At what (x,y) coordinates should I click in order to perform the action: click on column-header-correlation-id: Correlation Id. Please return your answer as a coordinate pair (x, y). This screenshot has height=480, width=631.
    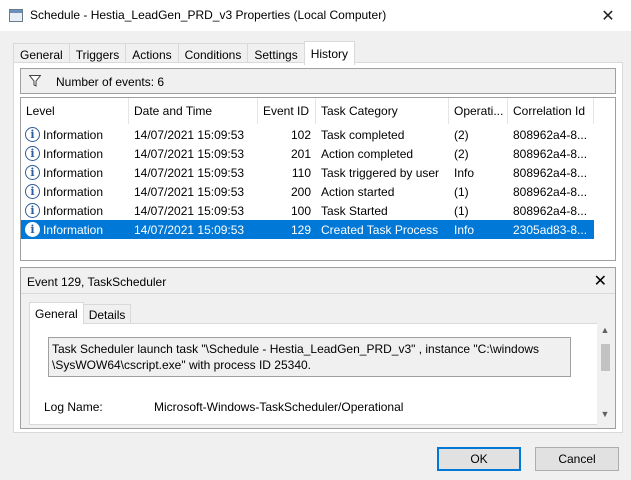
    Looking at the image, I should click on (551, 111).